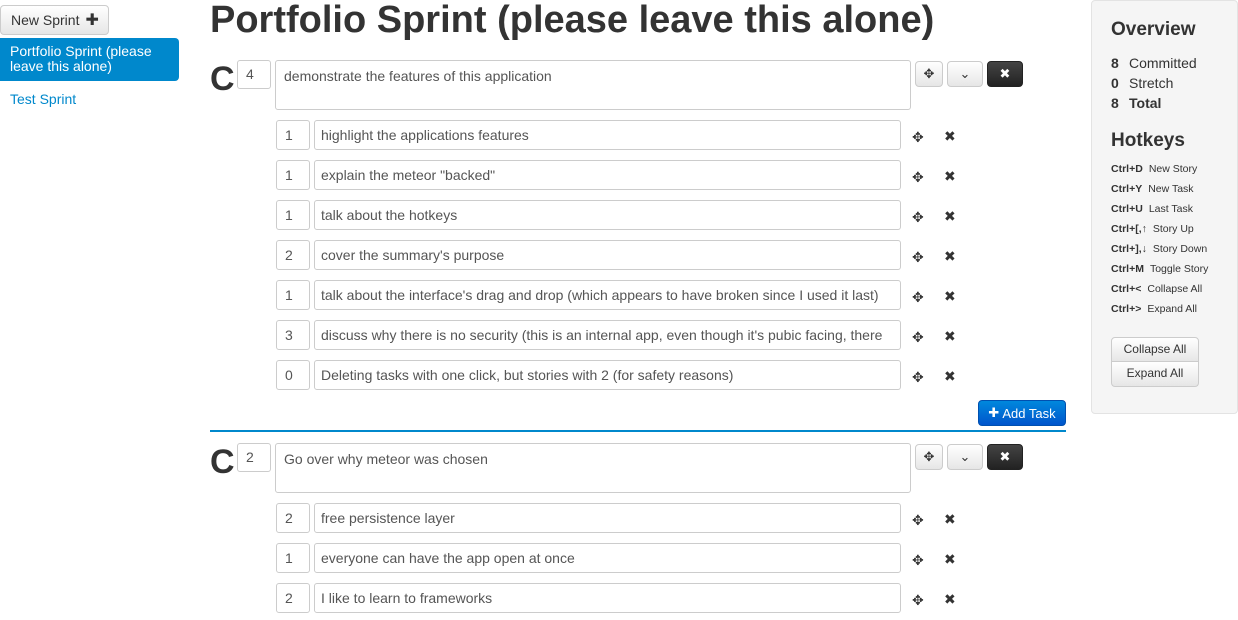 This screenshot has height=620, width=1238. I want to click on hotkey-key: Ctrl+D, so click(1127, 169).